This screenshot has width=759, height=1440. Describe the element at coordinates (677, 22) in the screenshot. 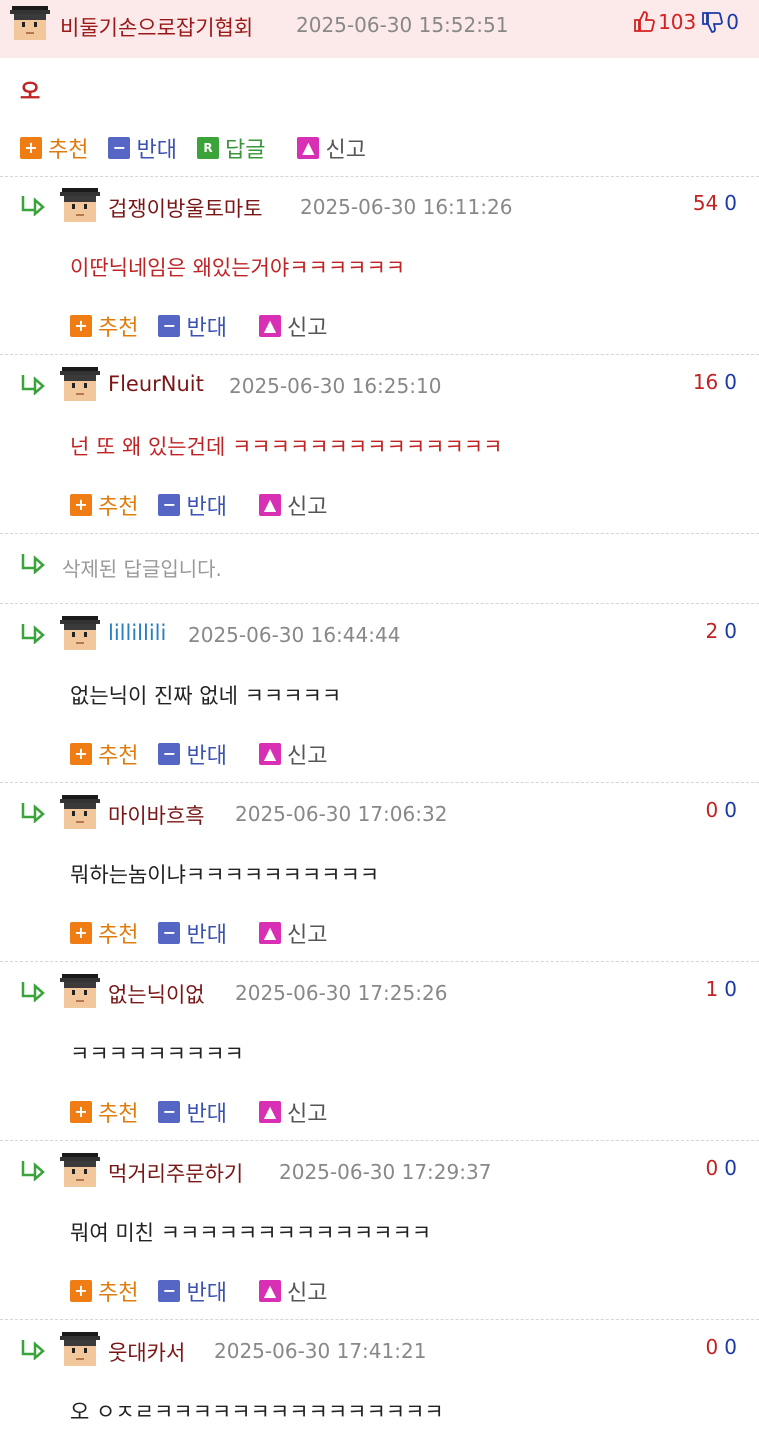

I see `parent-up-count: 103` at that location.